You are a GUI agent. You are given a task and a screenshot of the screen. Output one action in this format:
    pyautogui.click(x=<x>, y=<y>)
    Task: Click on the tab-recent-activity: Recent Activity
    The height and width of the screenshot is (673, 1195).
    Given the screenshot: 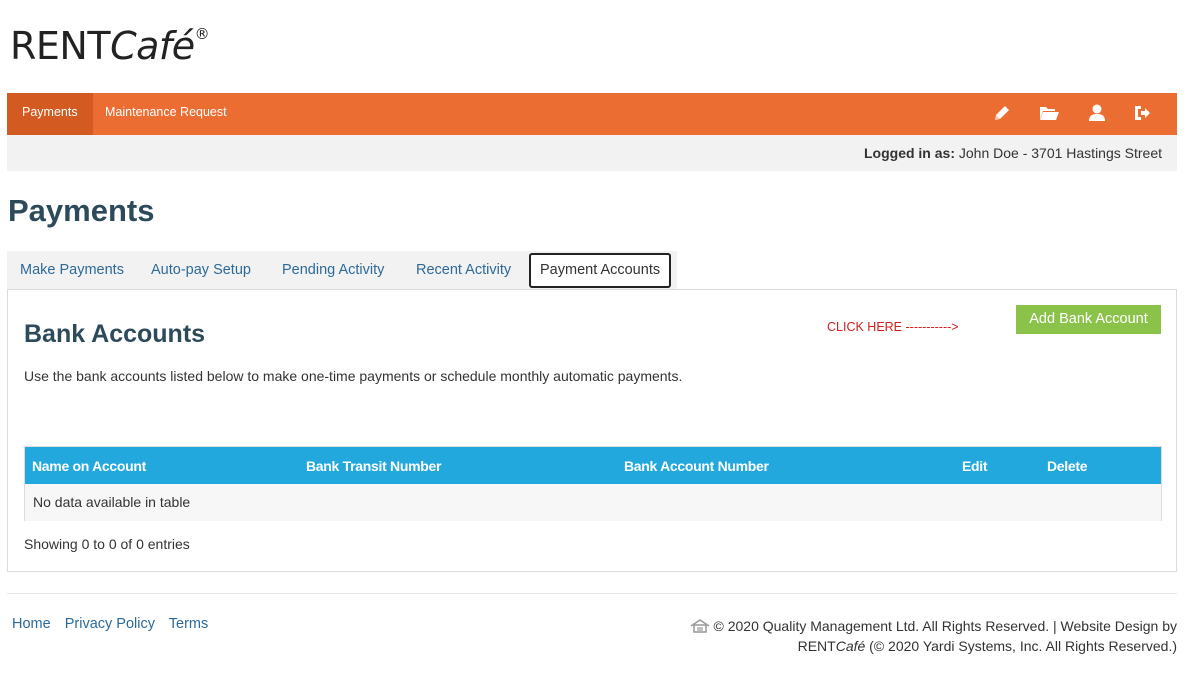 What is the action you would take?
    pyautogui.click(x=463, y=270)
    